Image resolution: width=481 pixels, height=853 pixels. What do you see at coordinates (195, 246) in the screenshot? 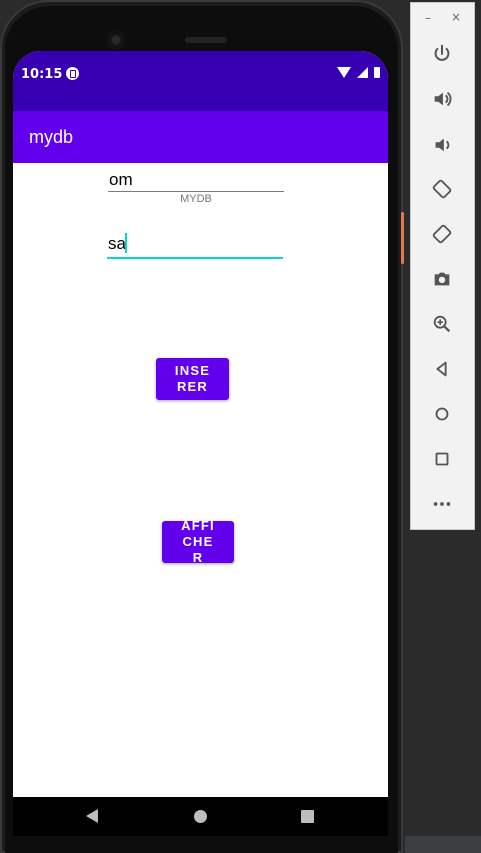
I see `text-field-2: sa` at bounding box center [195, 246].